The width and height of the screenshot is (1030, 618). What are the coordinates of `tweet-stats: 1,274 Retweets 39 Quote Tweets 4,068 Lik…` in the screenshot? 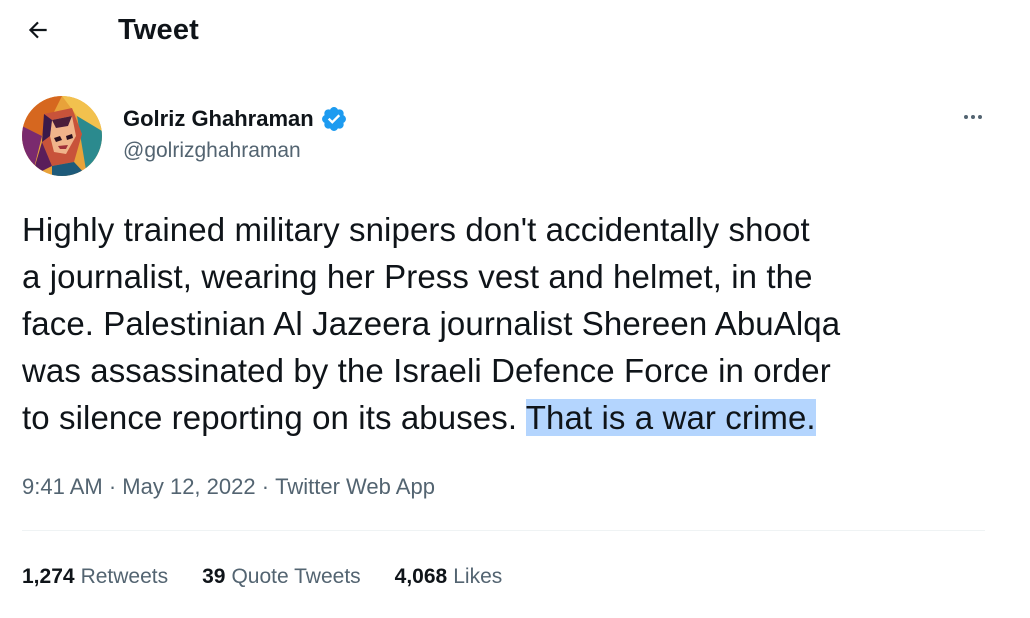 It's located at (279, 577).